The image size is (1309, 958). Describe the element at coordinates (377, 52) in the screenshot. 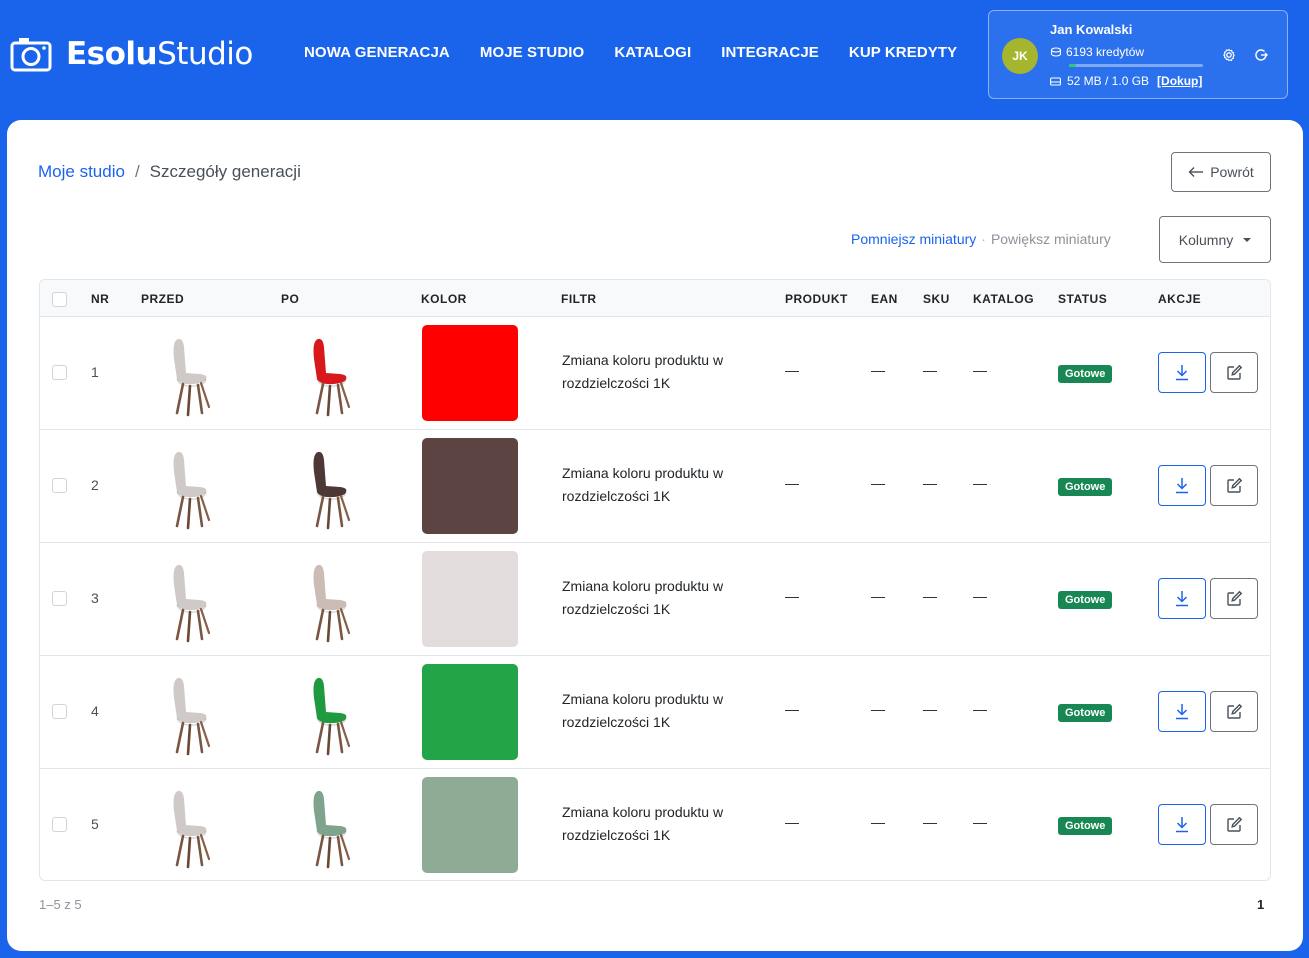

I see `nav-new-generation: NOWA GENERACJA` at that location.